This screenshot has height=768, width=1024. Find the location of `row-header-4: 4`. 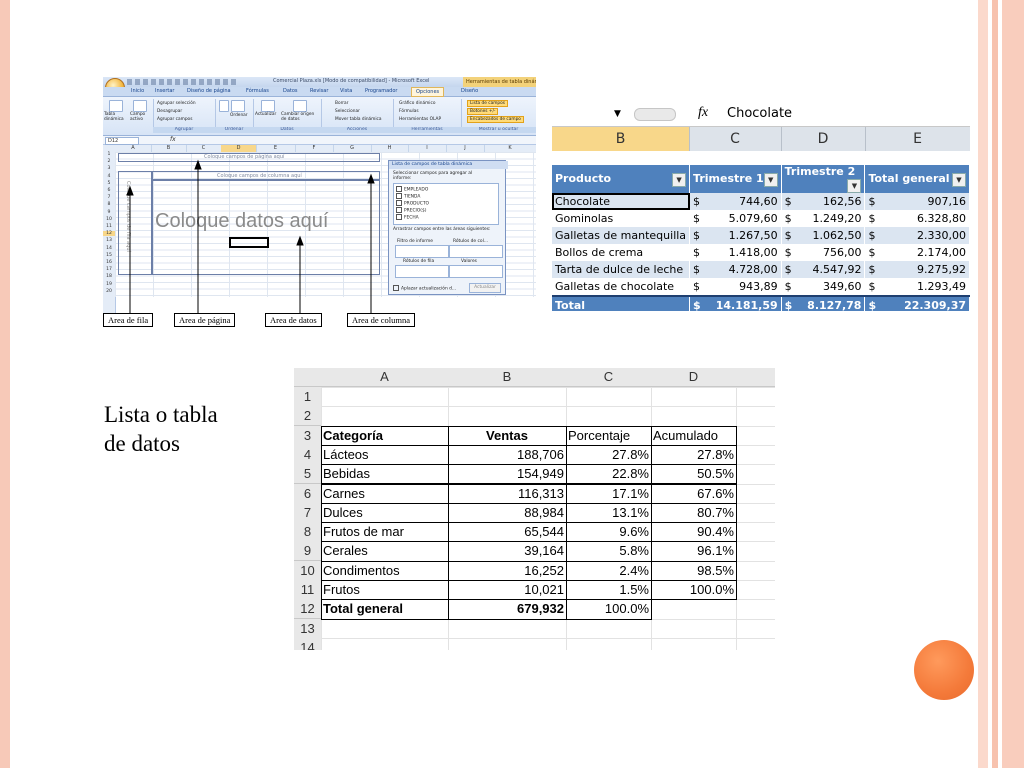

row-header-4: 4 is located at coordinates (308, 454).